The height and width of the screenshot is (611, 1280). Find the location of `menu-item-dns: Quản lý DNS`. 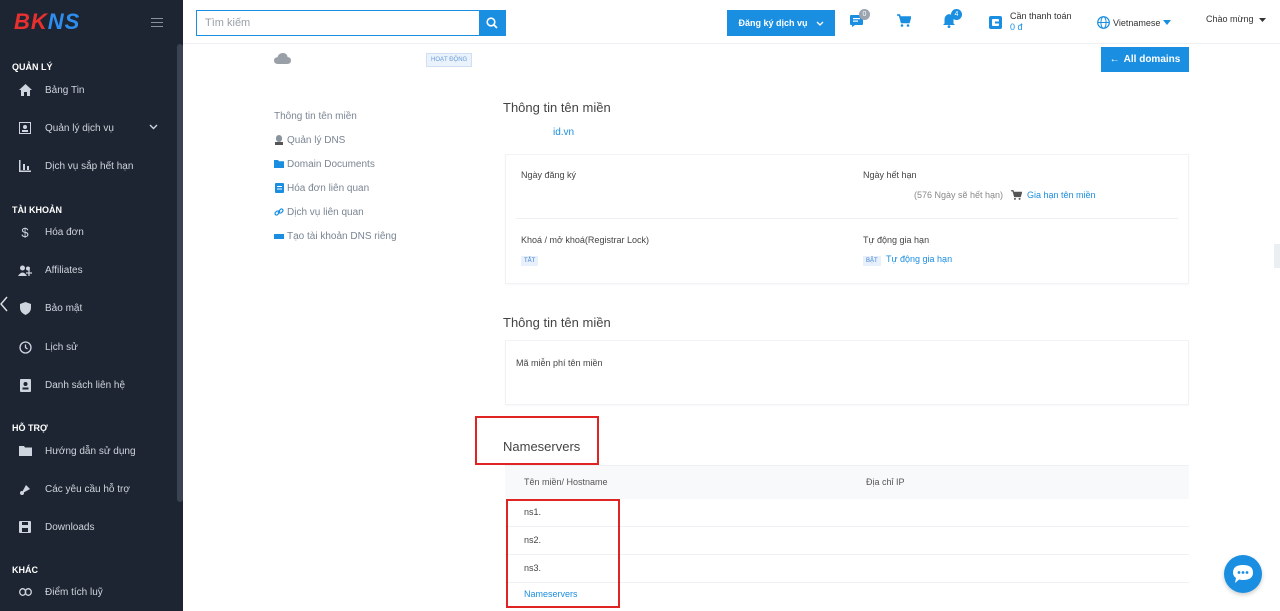

menu-item-dns: Quản lý DNS is located at coordinates (335, 140).